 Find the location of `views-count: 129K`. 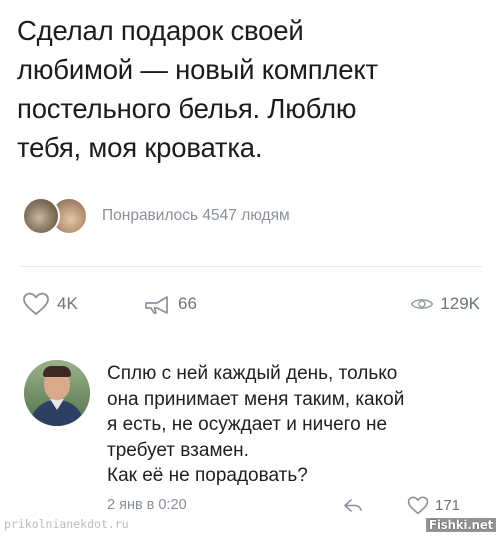

views-count: 129K is located at coordinates (460, 303).